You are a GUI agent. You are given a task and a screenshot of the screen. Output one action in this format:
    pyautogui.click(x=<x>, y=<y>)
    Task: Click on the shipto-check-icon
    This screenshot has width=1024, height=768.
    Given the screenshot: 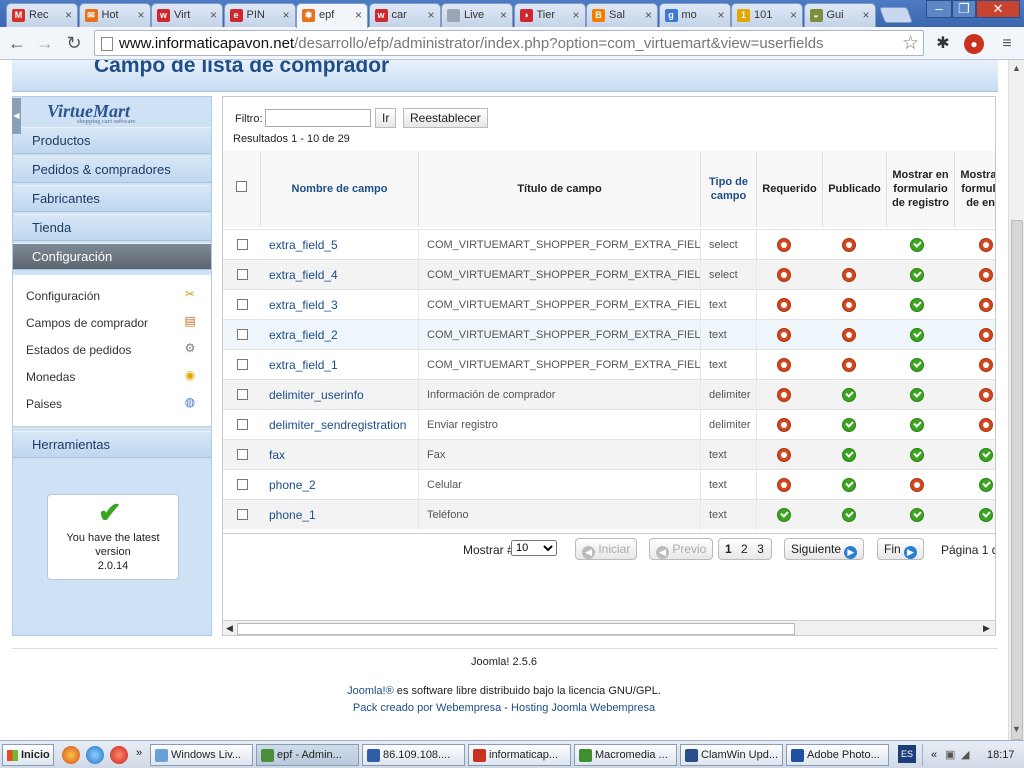 What is the action you would take?
    pyautogui.click(x=986, y=455)
    